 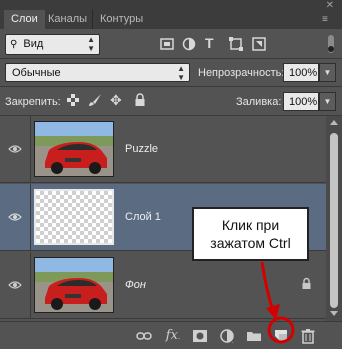 I want to click on annotation-callout: Клик при зажатом Ctrl, so click(x=250, y=234).